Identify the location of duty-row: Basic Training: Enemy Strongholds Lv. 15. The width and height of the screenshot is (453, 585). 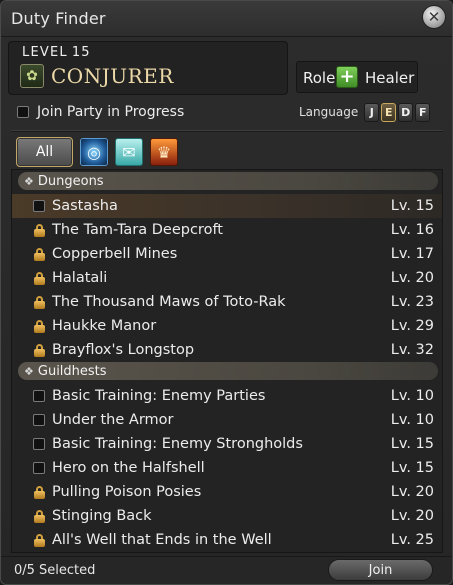
(227, 444).